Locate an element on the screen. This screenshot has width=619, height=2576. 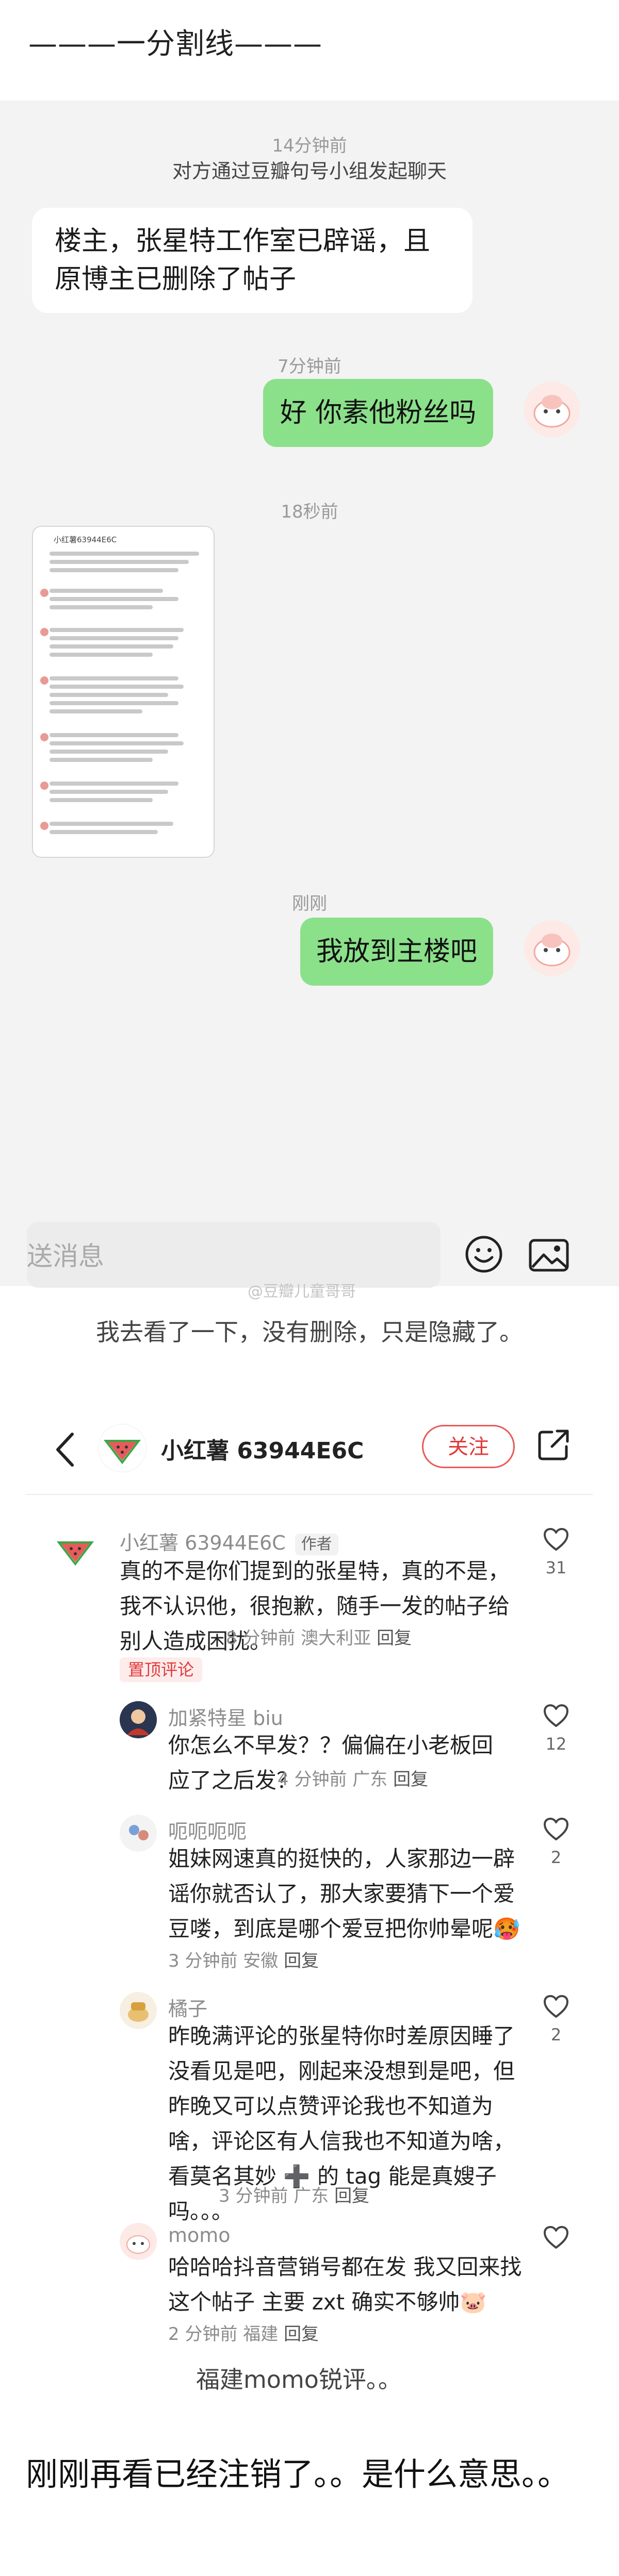
incoming-message: 楼主，张星特工作室已辟谣，且原博主已删除了帖子 is located at coordinates (253, 260).